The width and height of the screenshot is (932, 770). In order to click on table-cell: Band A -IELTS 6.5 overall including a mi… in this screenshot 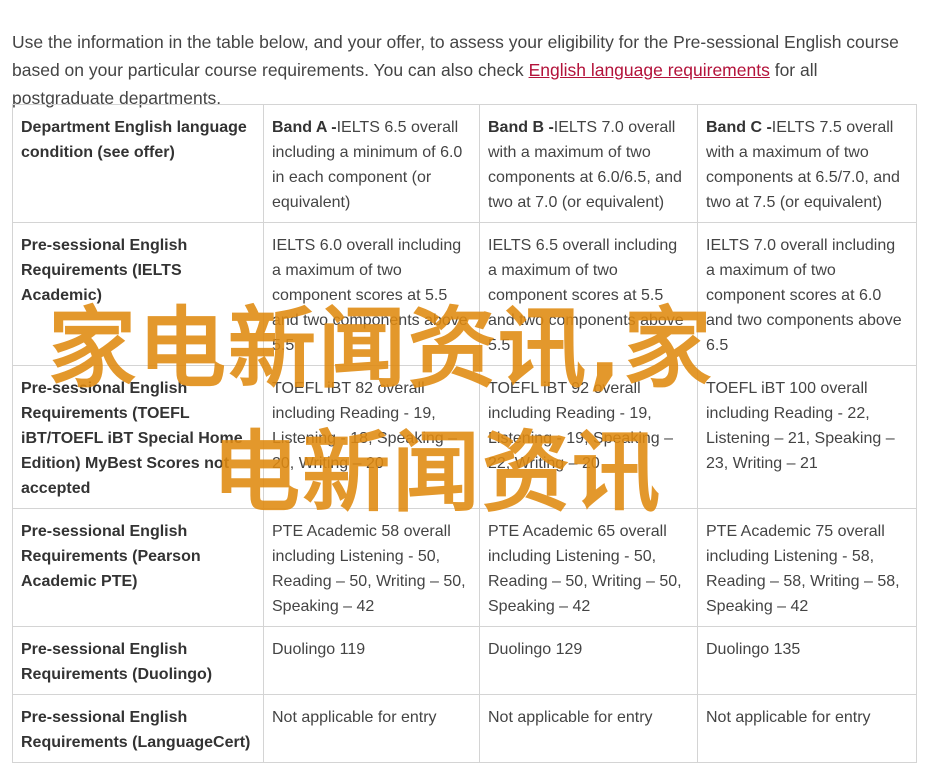, I will do `click(371, 163)`.